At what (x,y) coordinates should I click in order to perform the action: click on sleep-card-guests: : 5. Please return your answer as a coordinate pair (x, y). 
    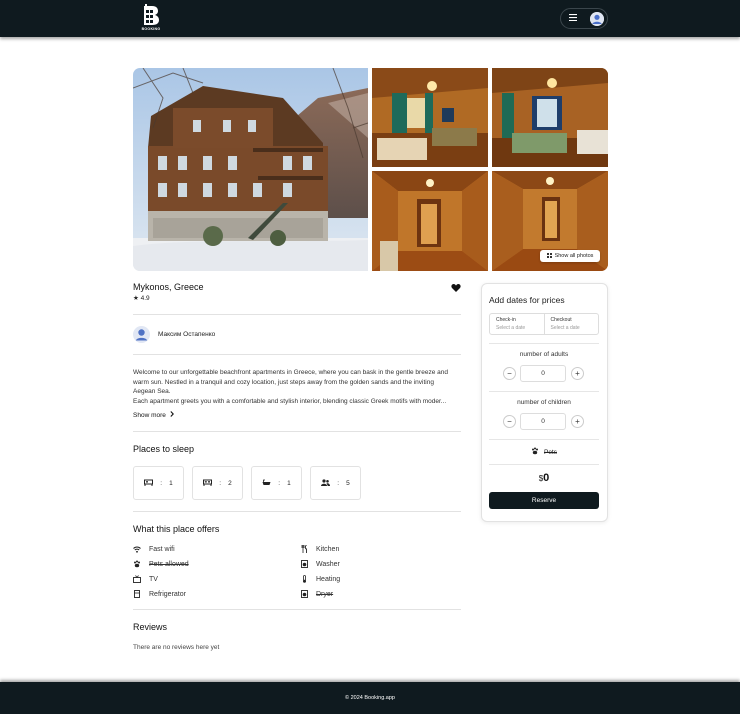
    Looking at the image, I should click on (335, 483).